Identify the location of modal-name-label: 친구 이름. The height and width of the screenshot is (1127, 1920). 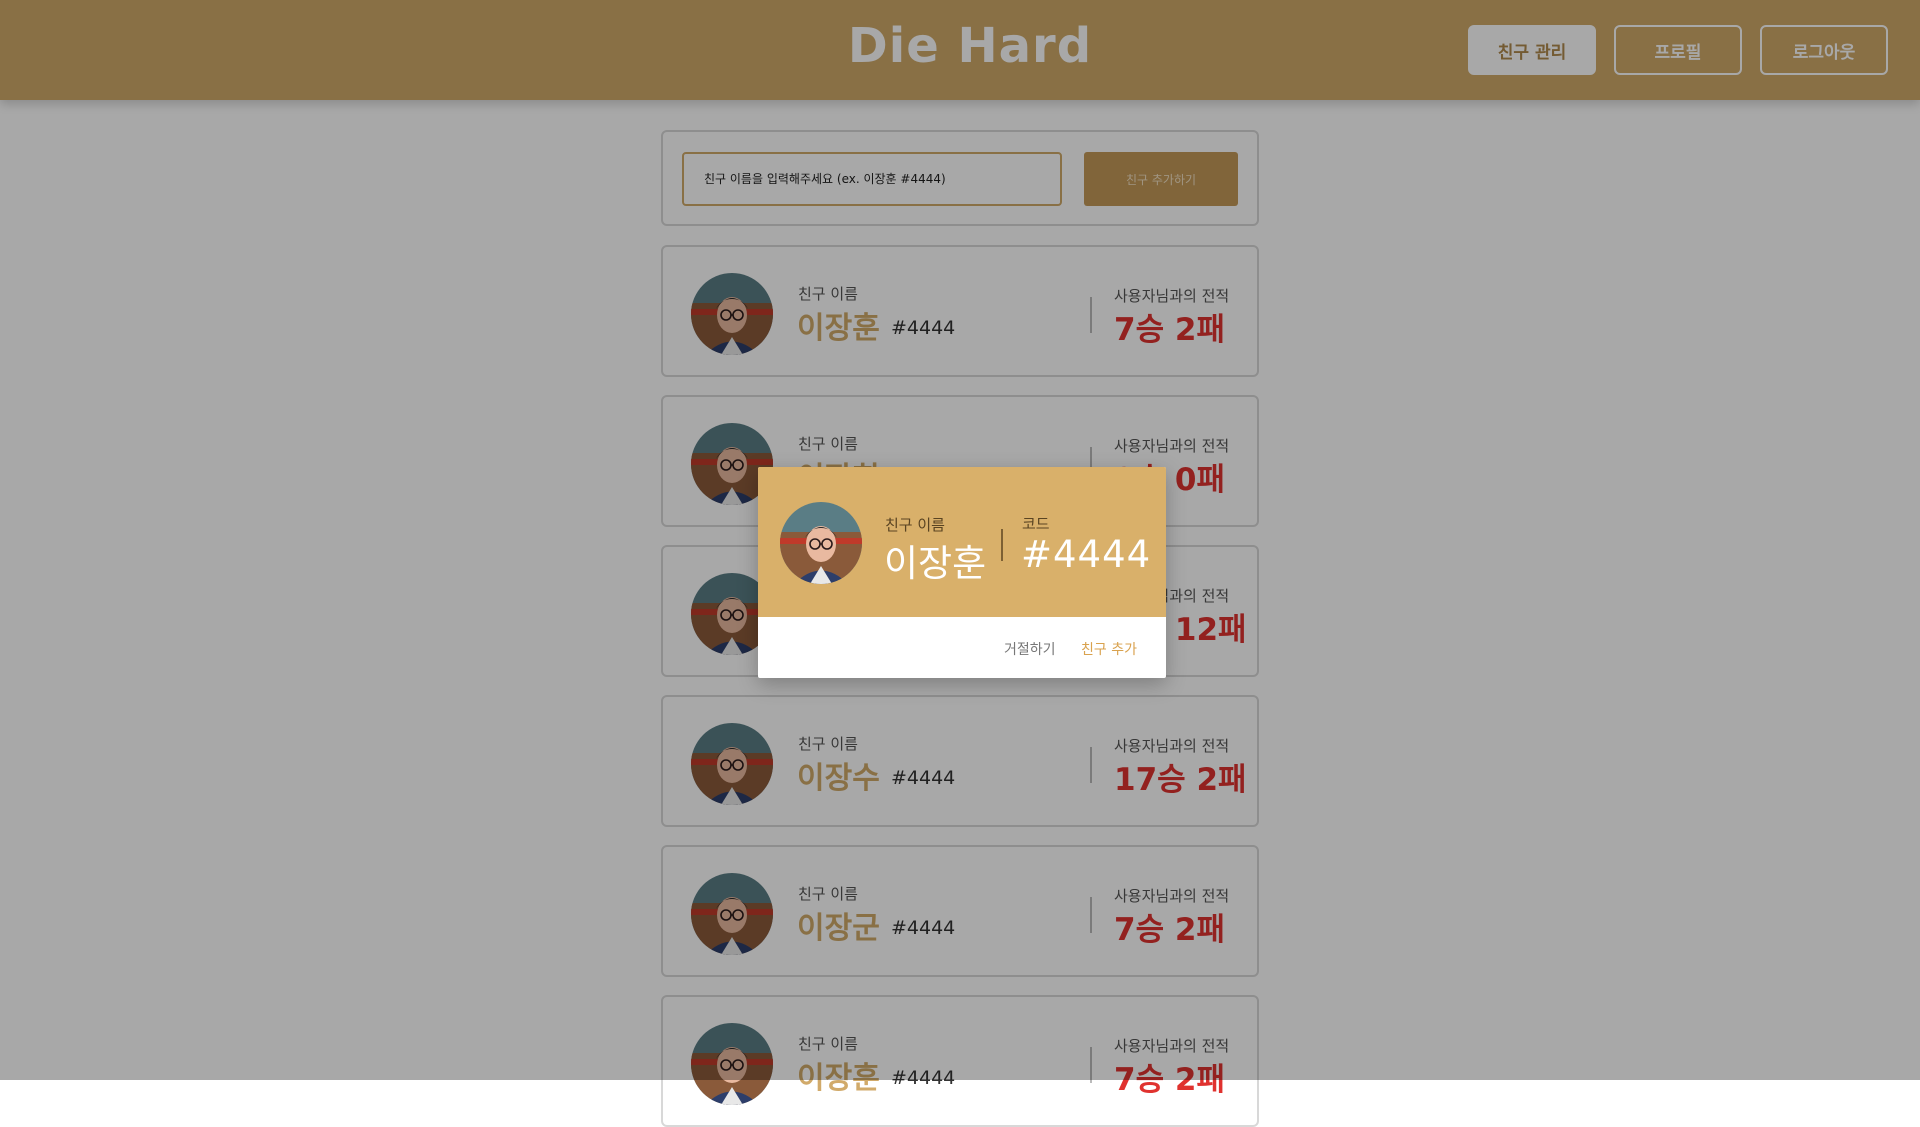
(915, 525).